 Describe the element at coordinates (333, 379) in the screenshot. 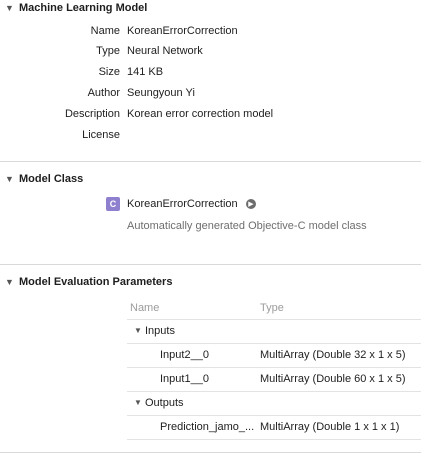

I see `param-type: MultiArray (Double 60 x 1 x 5)` at that location.